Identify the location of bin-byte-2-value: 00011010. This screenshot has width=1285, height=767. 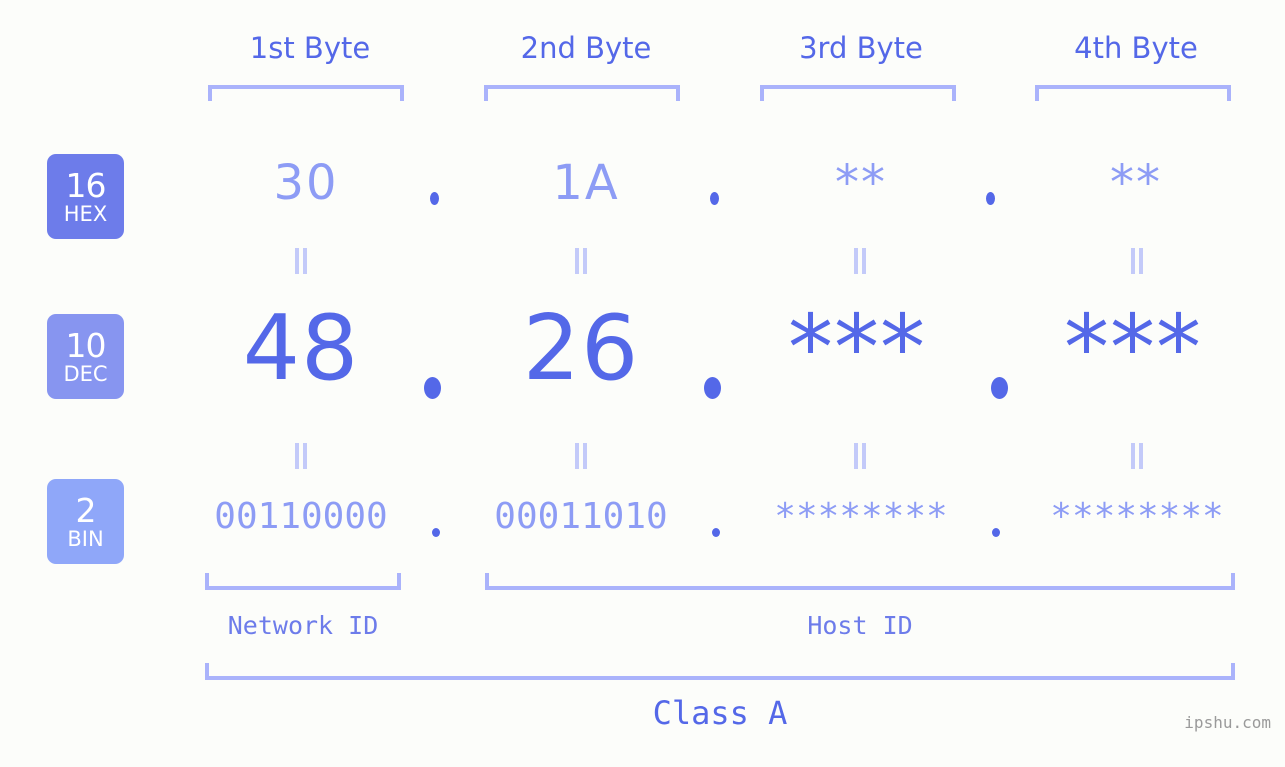
(581, 516).